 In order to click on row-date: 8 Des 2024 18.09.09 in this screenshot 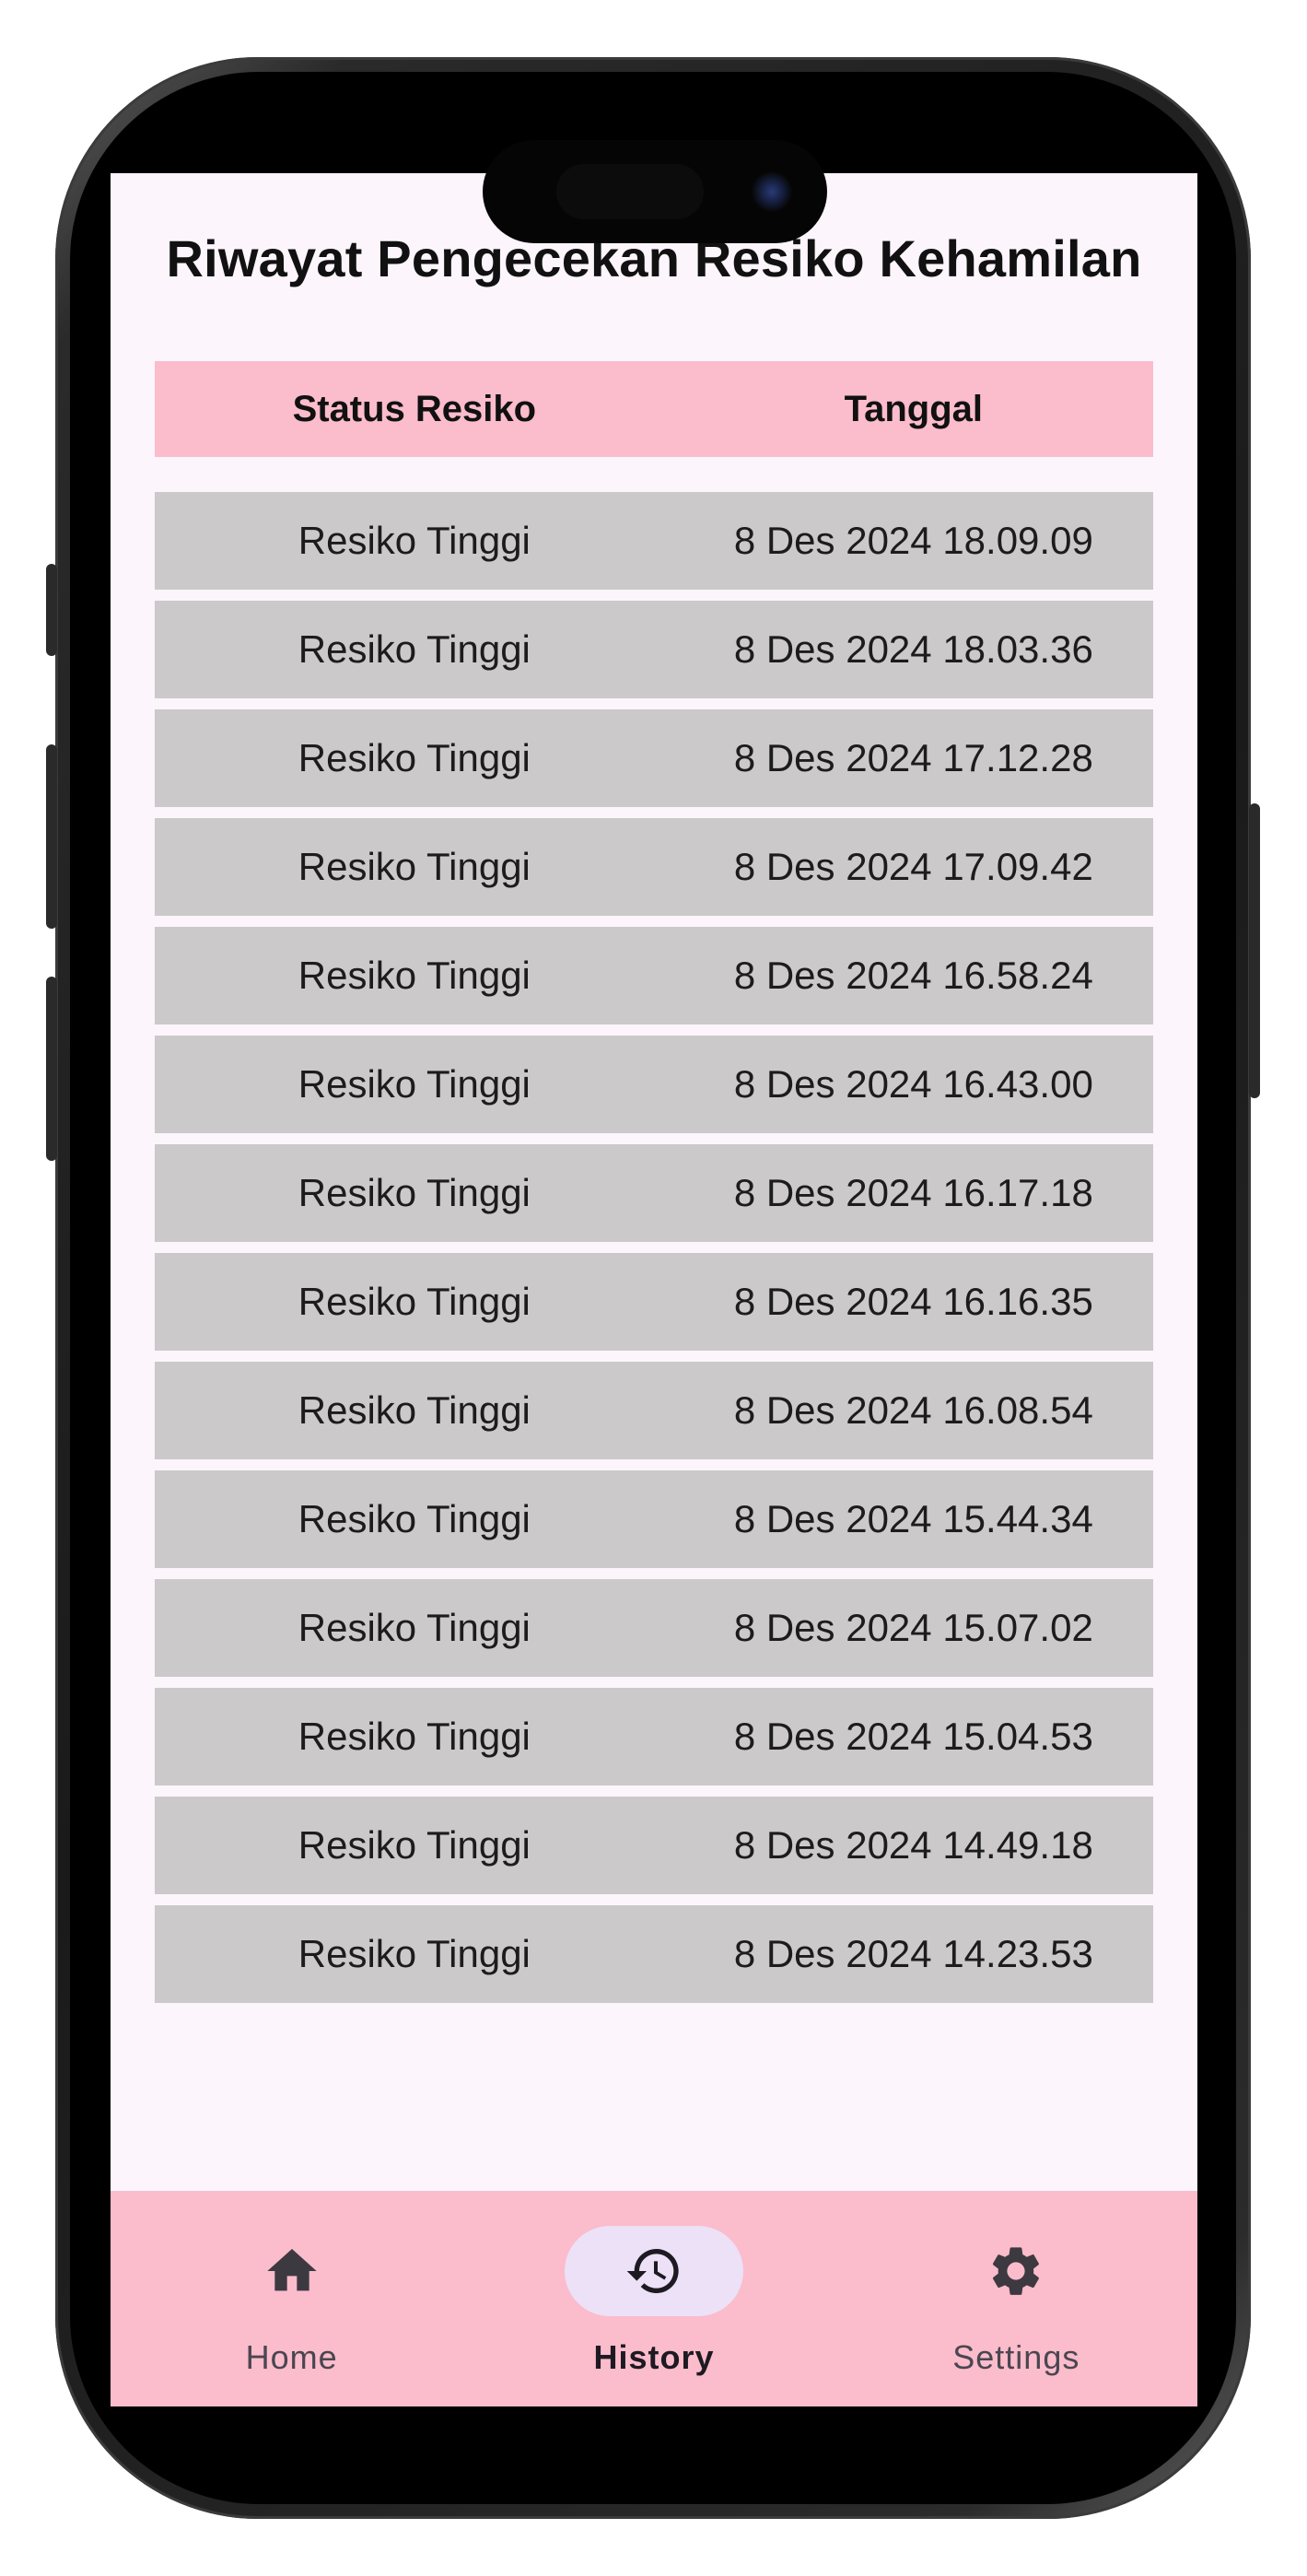, I will do `click(913, 540)`.